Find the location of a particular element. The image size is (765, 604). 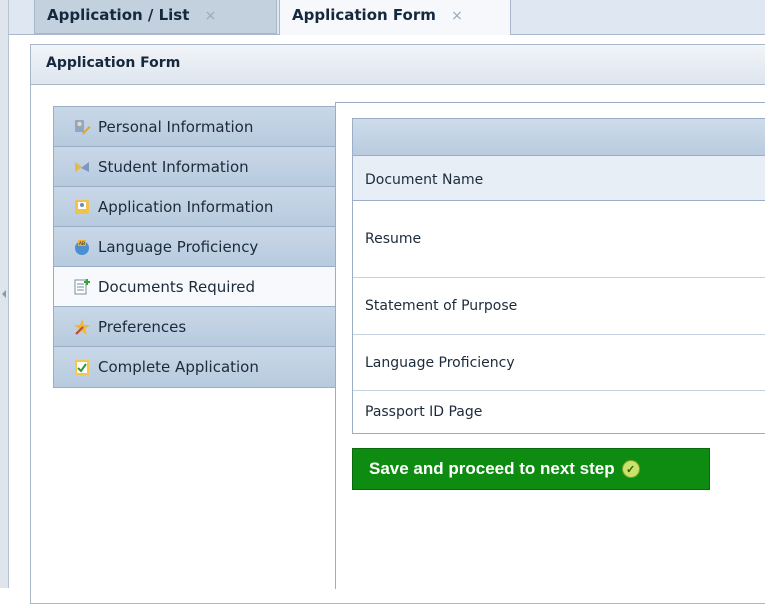

svg-text: AB is located at coordinates (82, 244).